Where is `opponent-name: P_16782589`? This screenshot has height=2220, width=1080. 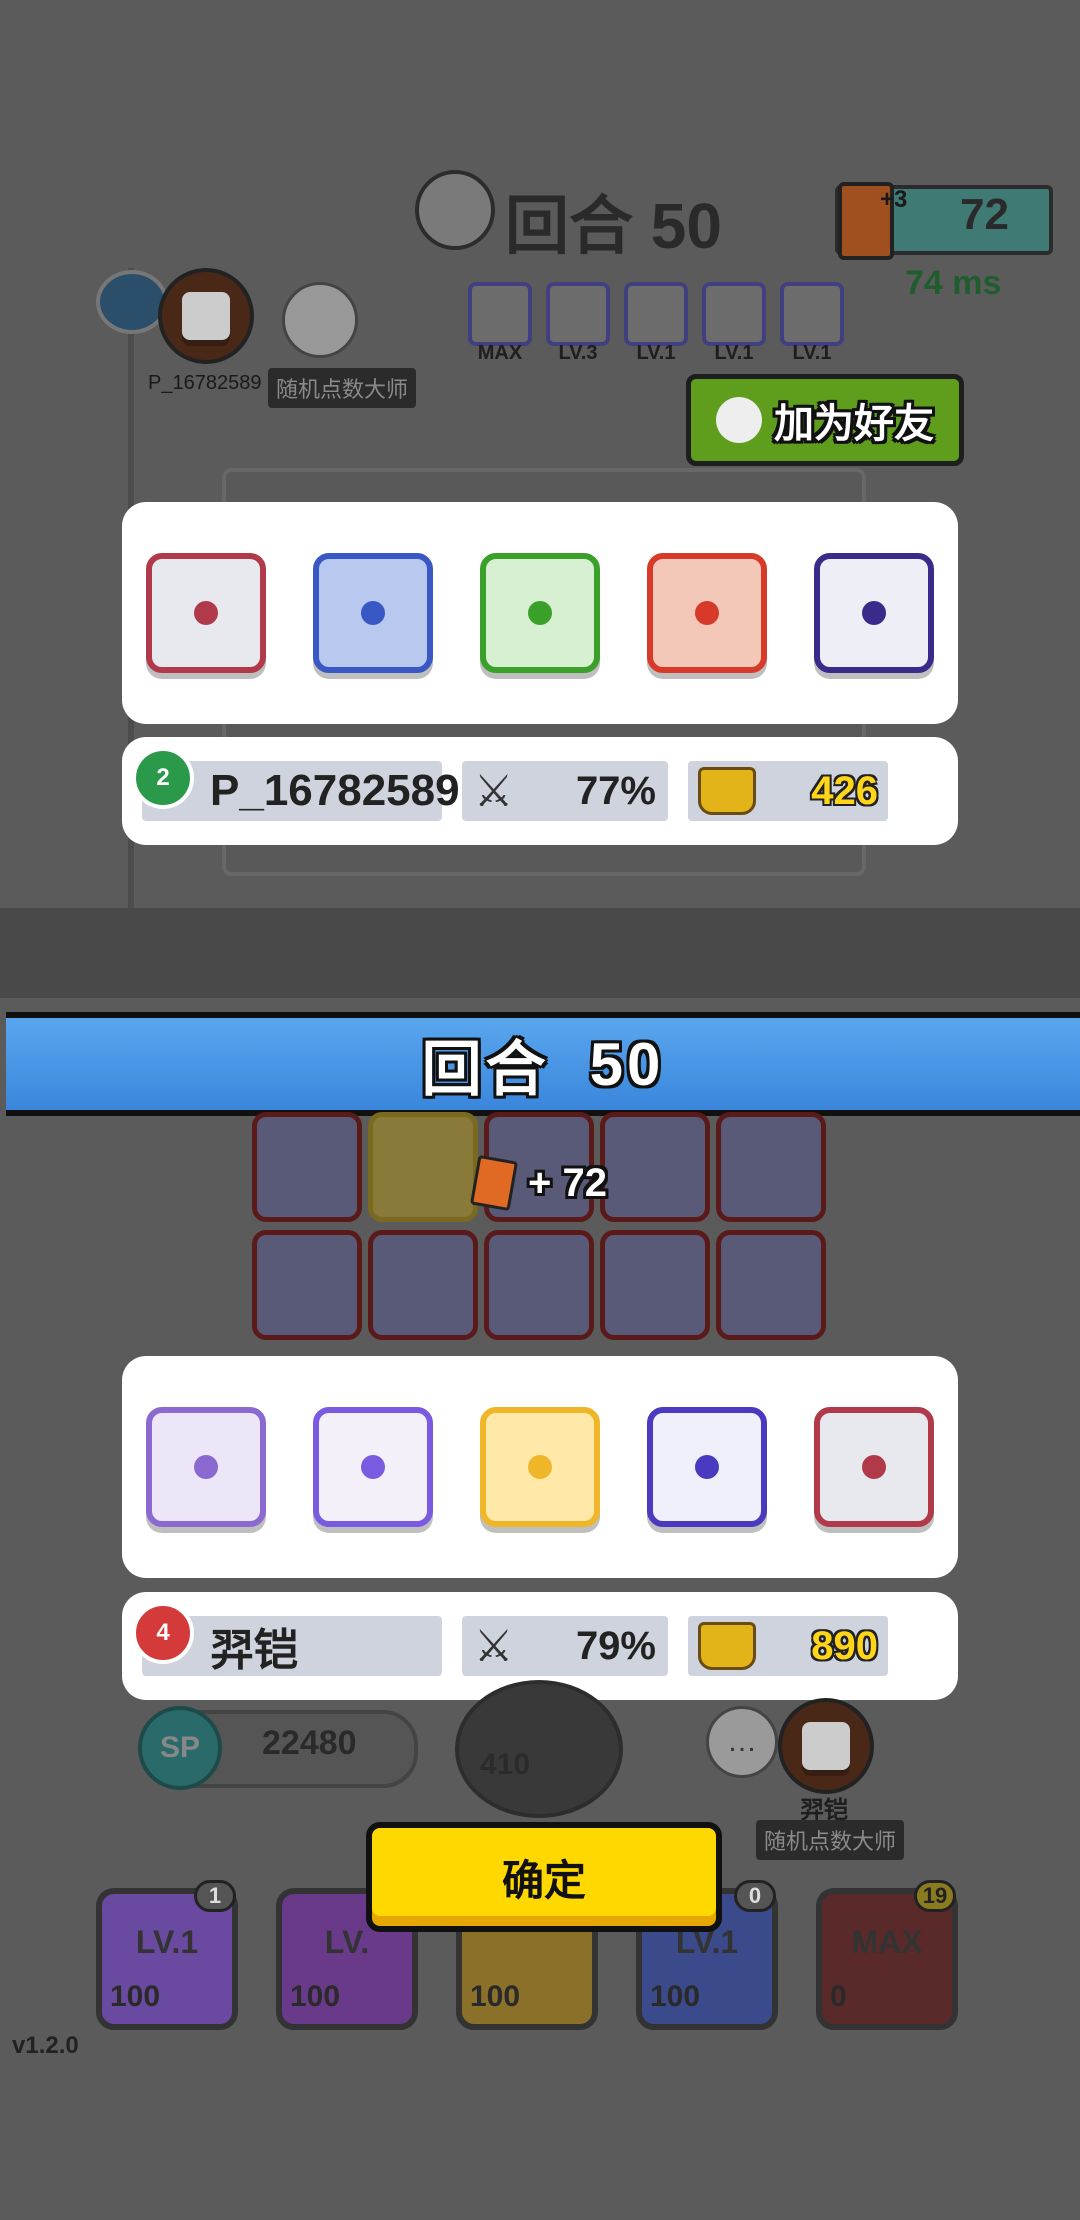
opponent-name: P_16782589 is located at coordinates (335, 790).